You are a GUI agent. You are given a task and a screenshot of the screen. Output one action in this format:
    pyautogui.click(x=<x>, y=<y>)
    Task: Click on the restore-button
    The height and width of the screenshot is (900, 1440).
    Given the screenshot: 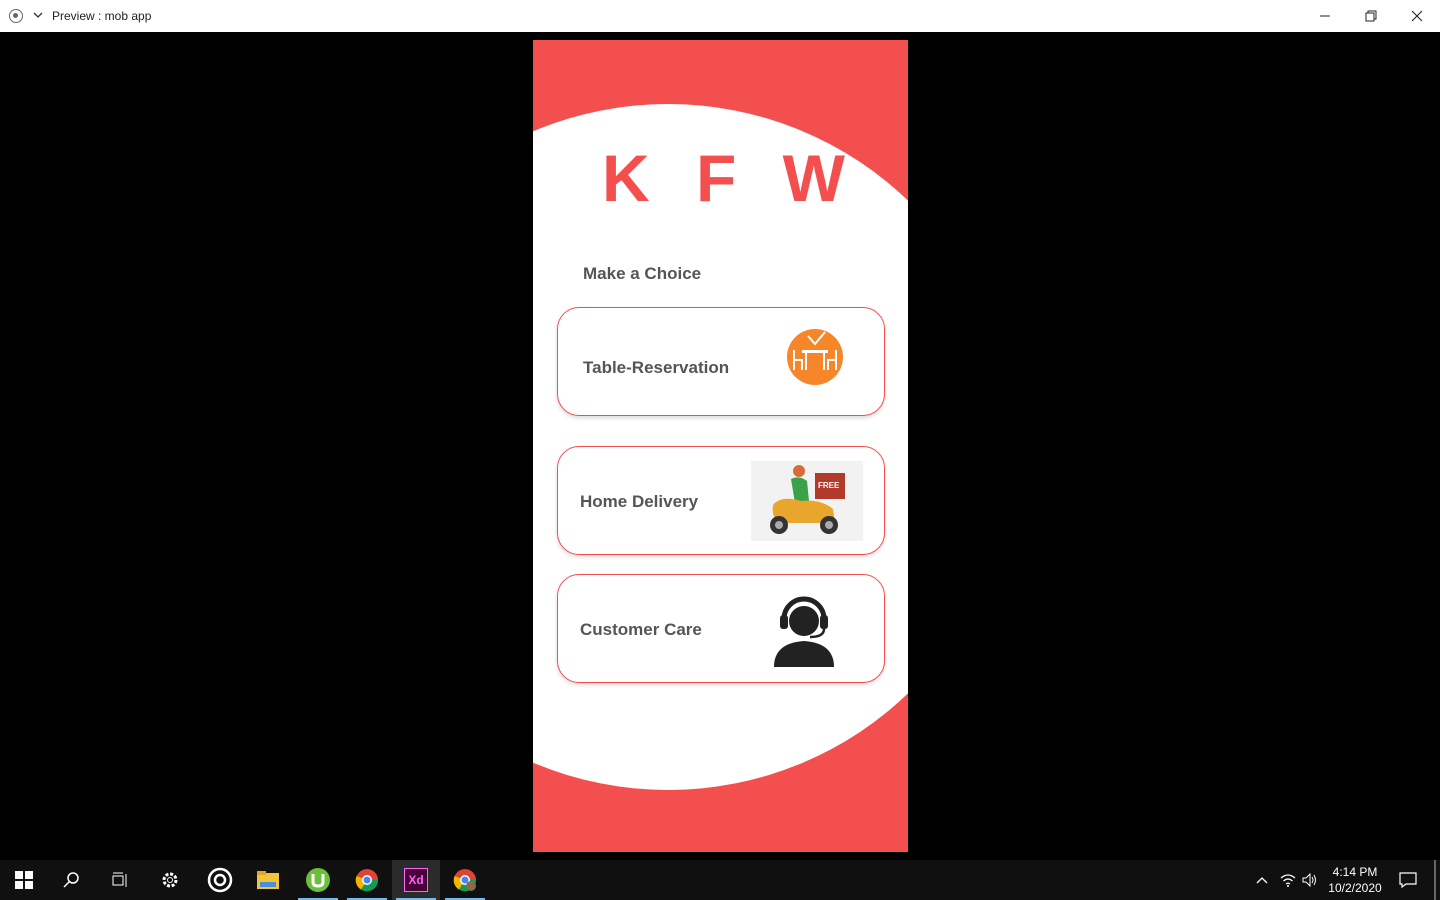 What is the action you would take?
    pyautogui.click(x=1371, y=16)
    